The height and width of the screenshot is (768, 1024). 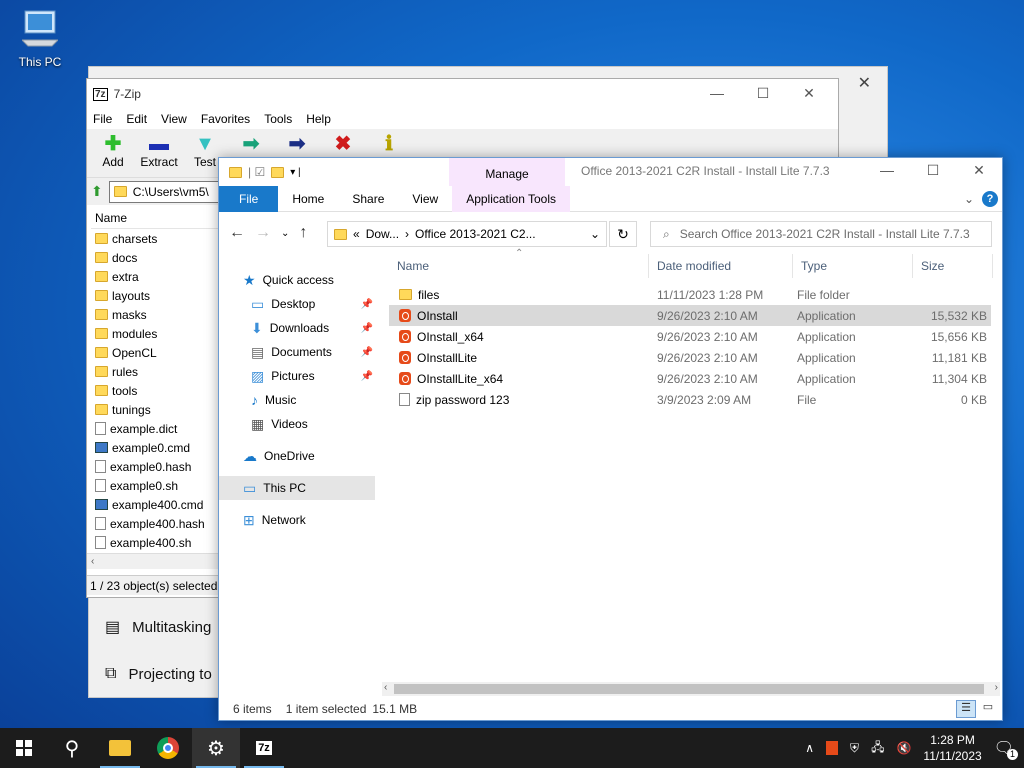 I want to click on sevenzip-taskbar-button: 7z, so click(x=264, y=748).